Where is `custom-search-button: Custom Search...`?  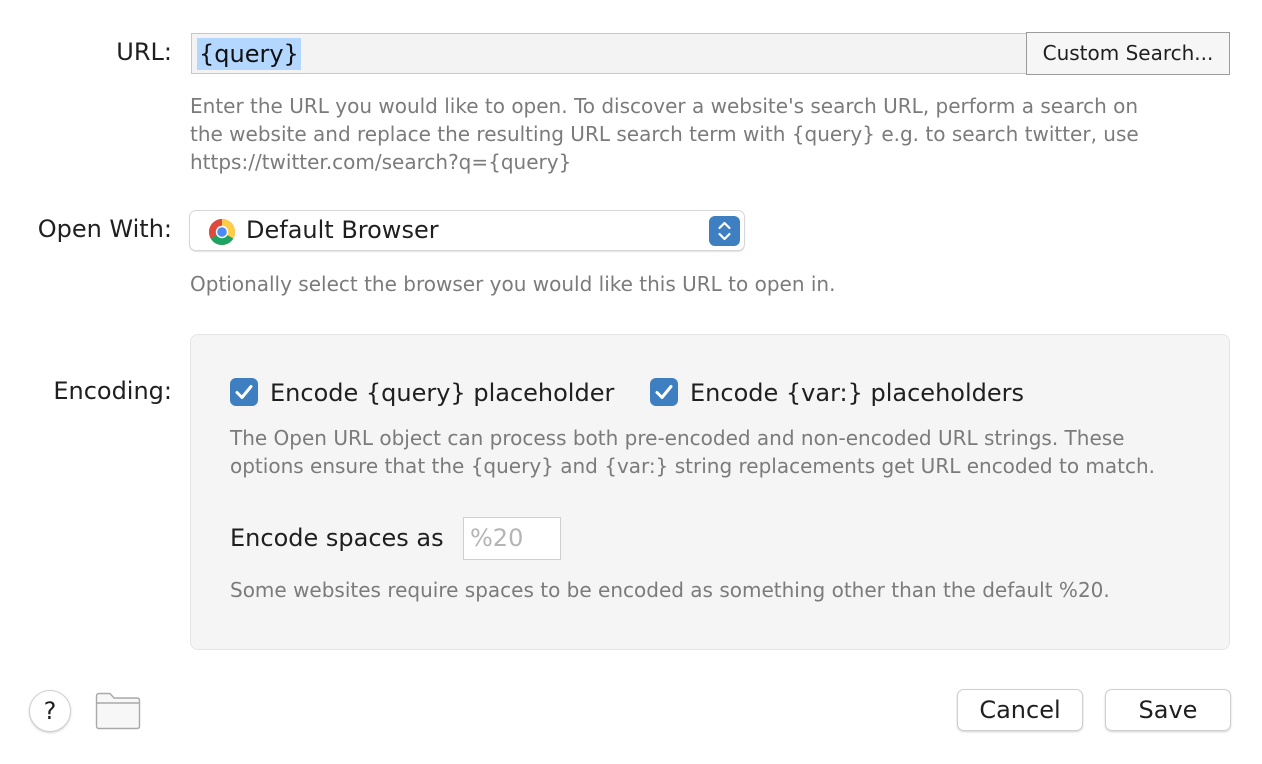
custom-search-button: Custom Search... is located at coordinates (1128, 53).